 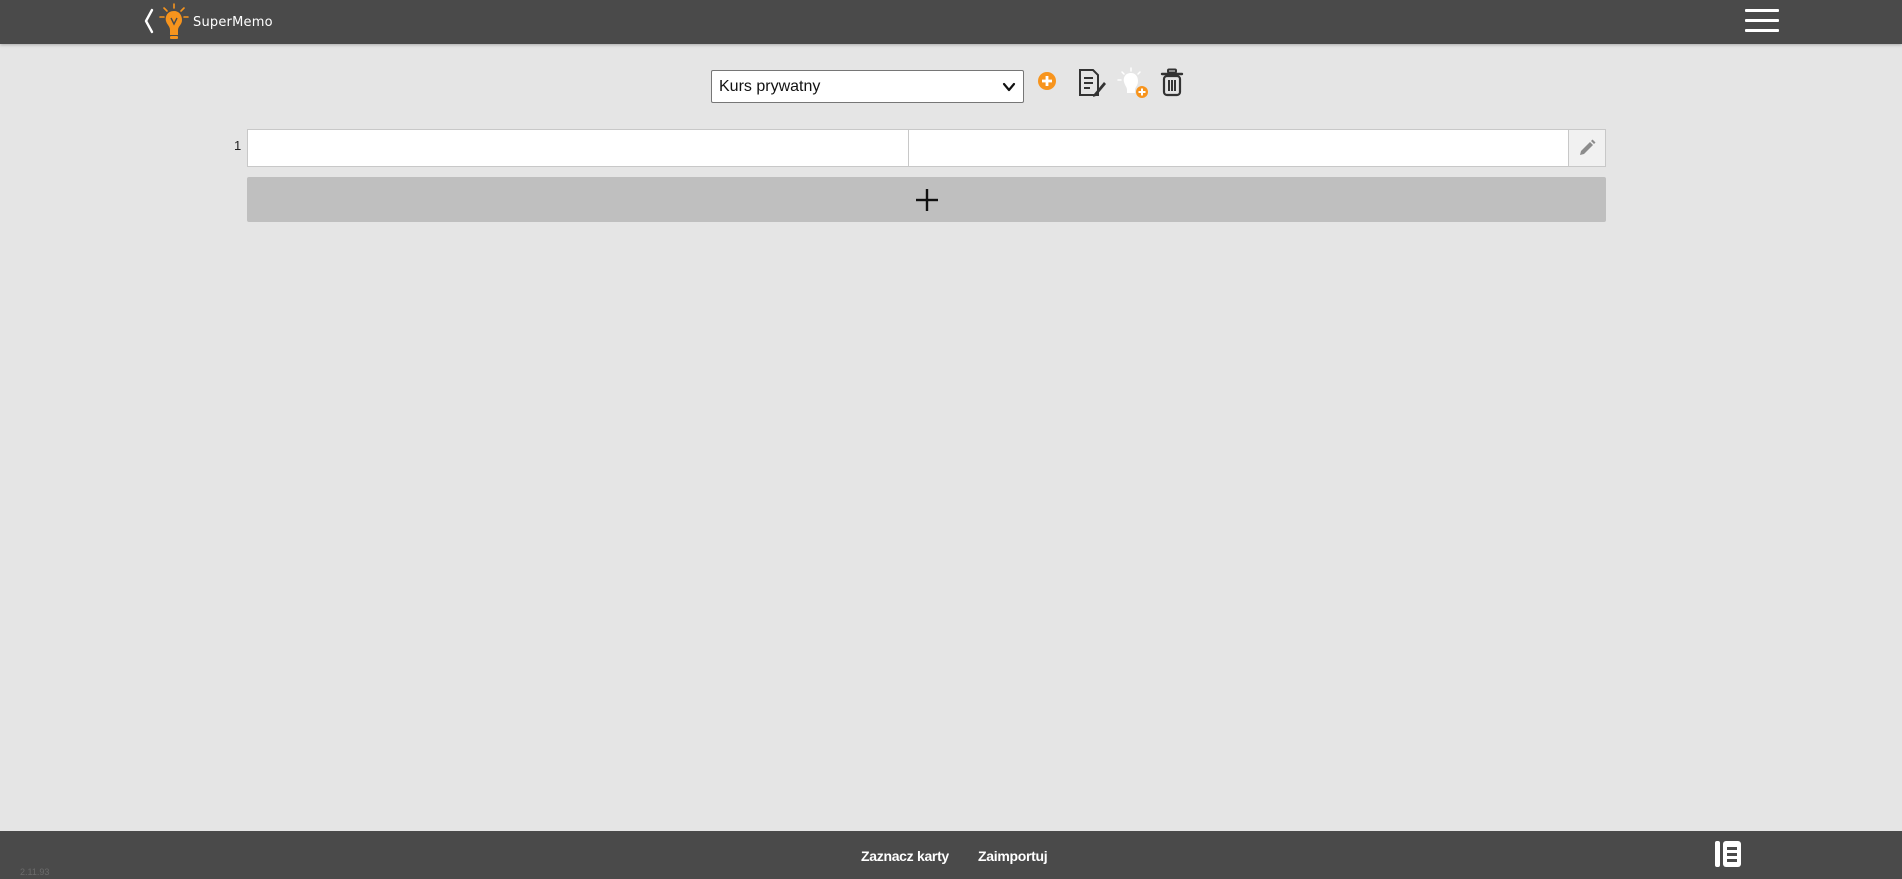 I want to click on course-select-value: Kurs prywatny, so click(x=770, y=86).